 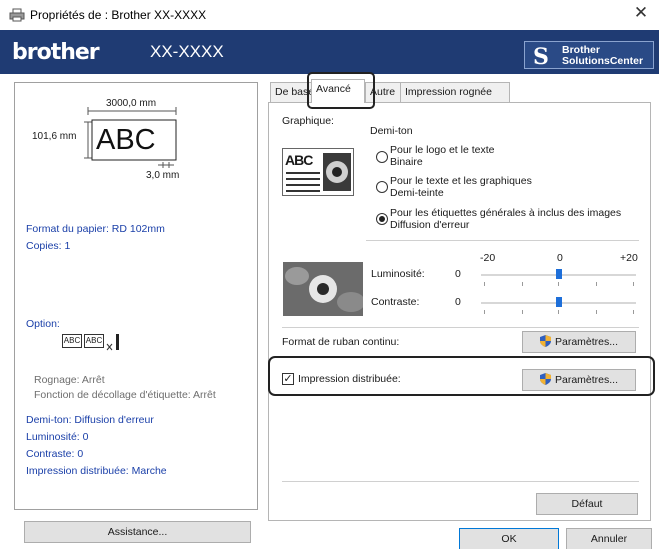 I want to click on preview-width-label: 3000,0 mm, so click(x=131, y=103).